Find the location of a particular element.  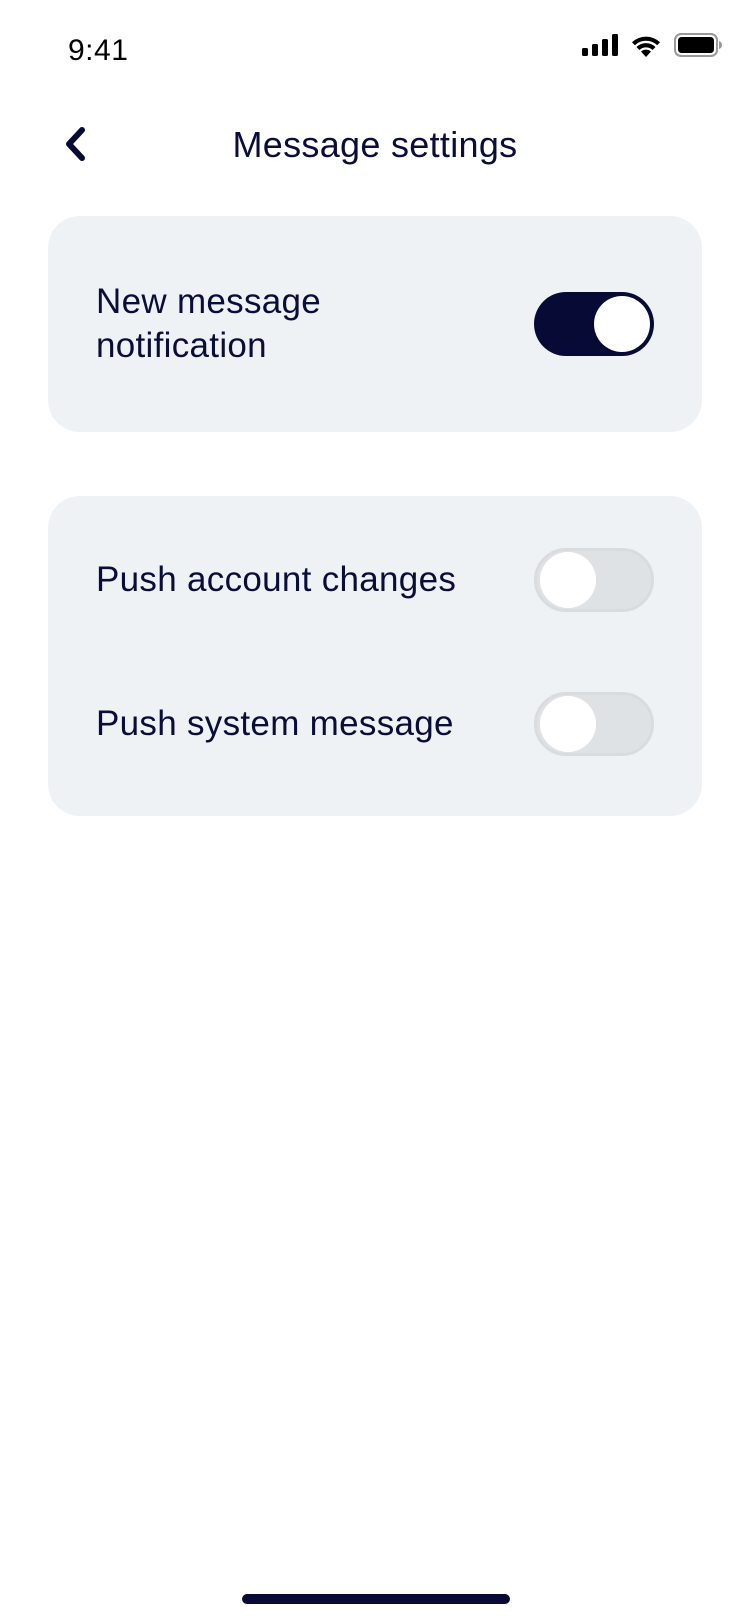

signal-icon is located at coordinates (600, 47).